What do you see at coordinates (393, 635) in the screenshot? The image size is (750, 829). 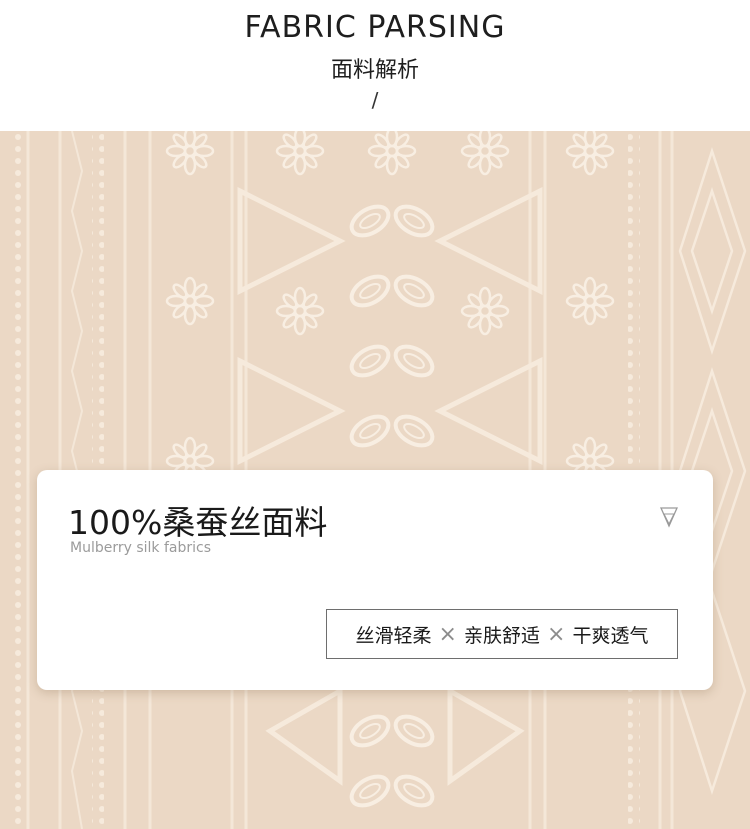 I see `tag-silky: 丝滑轻柔` at bounding box center [393, 635].